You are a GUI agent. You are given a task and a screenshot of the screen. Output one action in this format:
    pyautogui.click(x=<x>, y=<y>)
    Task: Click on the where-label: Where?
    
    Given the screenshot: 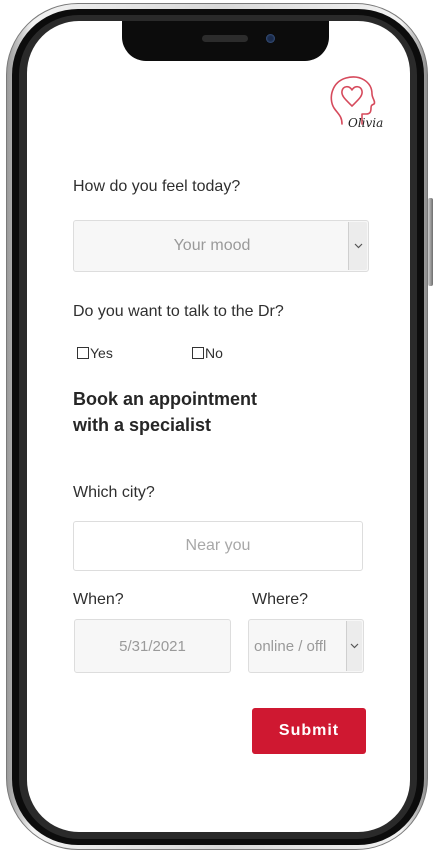 What is the action you would take?
    pyautogui.click(x=280, y=599)
    